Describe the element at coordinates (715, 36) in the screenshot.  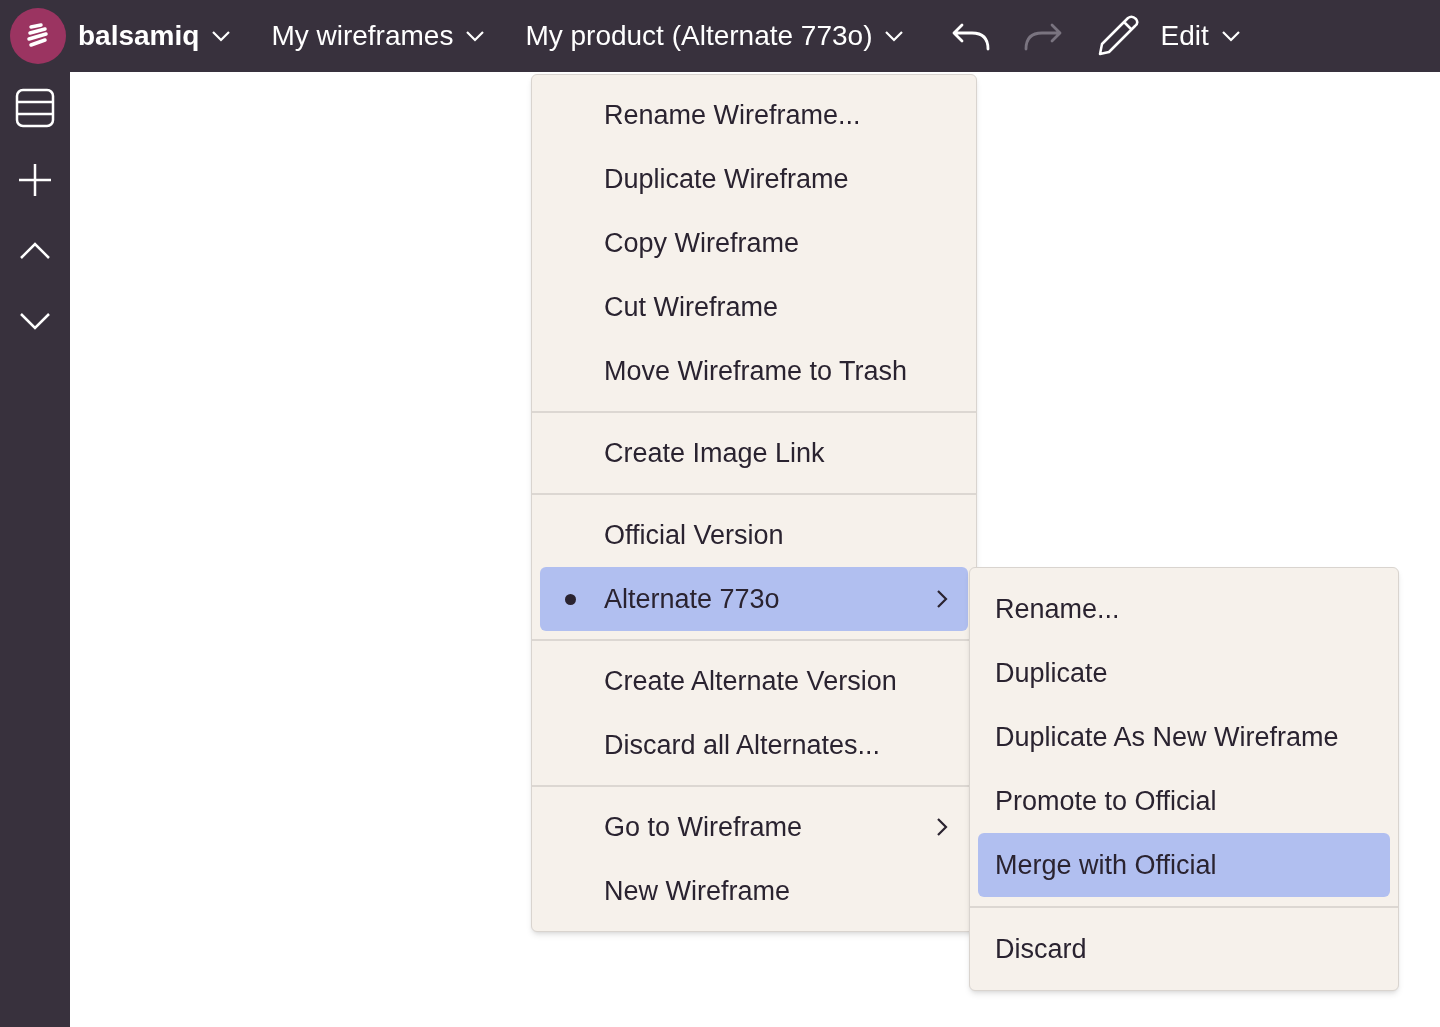
I see `breadcrumb-menu-button: My product (Alternate 773o)` at that location.